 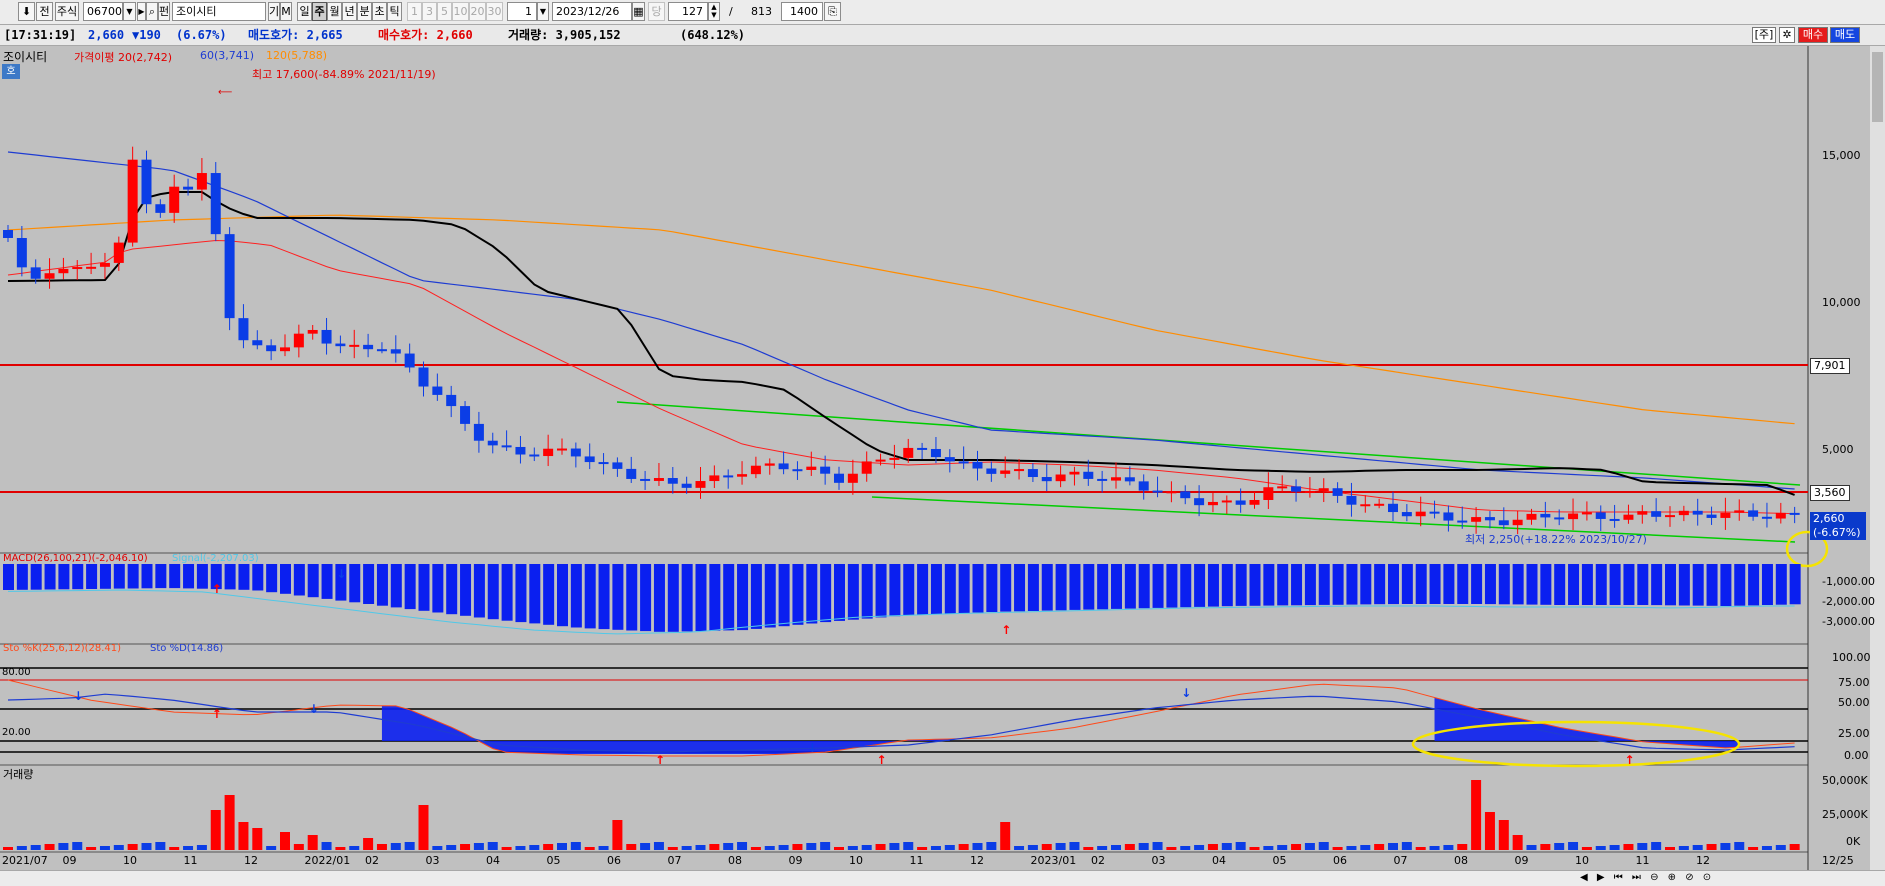 What do you see at coordinates (75, 558) in the screenshot?
I see `legend-macd: MACD(26,100,21)(-2,046.10)` at bounding box center [75, 558].